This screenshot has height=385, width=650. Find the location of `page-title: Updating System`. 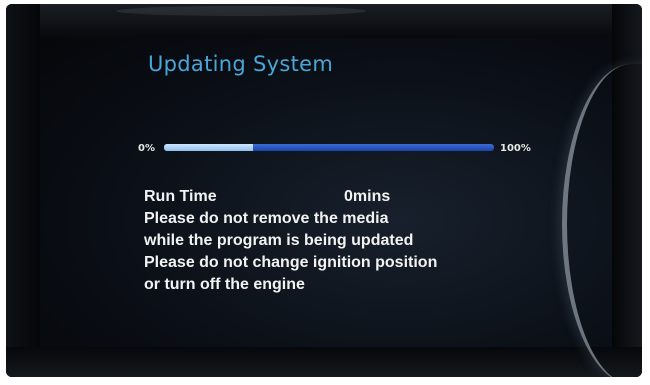

page-title: Updating System is located at coordinates (241, 64).